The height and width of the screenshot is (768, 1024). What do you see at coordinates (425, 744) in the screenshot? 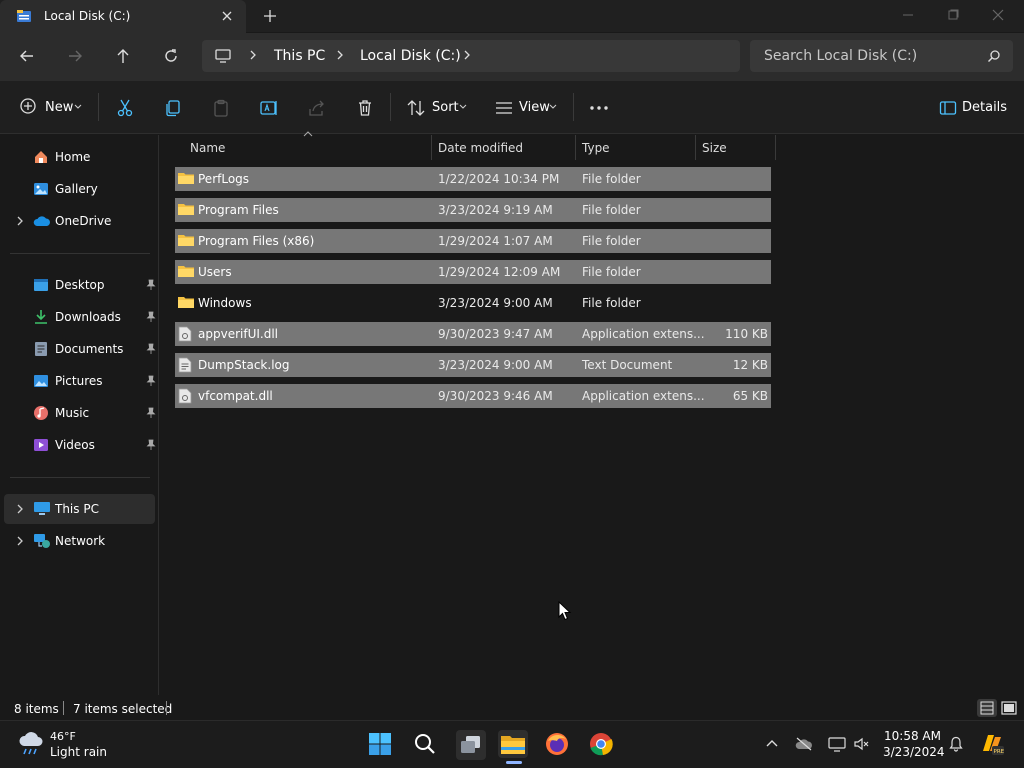
I see `taskbar-search-icon` at bounding box center [425, 744].